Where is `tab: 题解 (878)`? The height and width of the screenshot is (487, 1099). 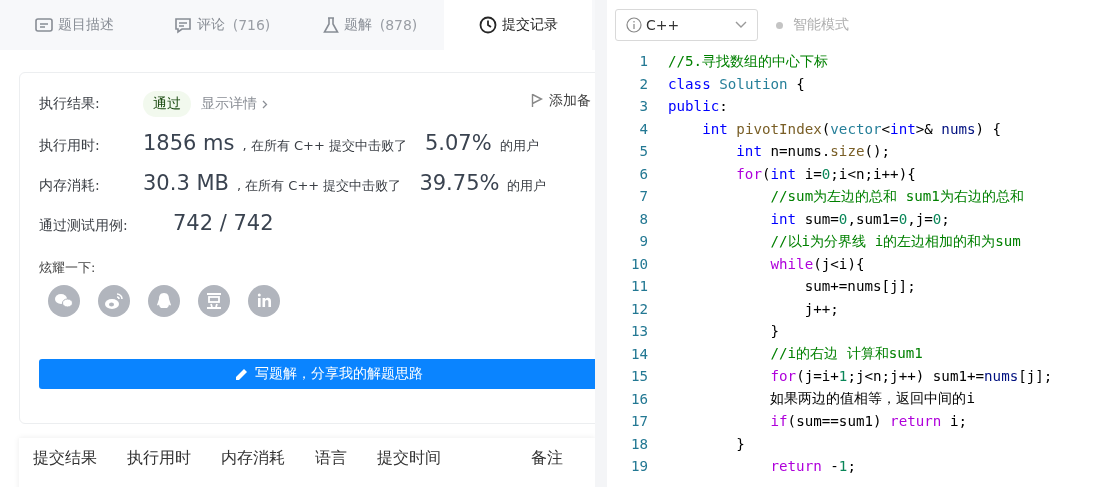
tab: 题解 (878) is located at coordinates (370, 25).